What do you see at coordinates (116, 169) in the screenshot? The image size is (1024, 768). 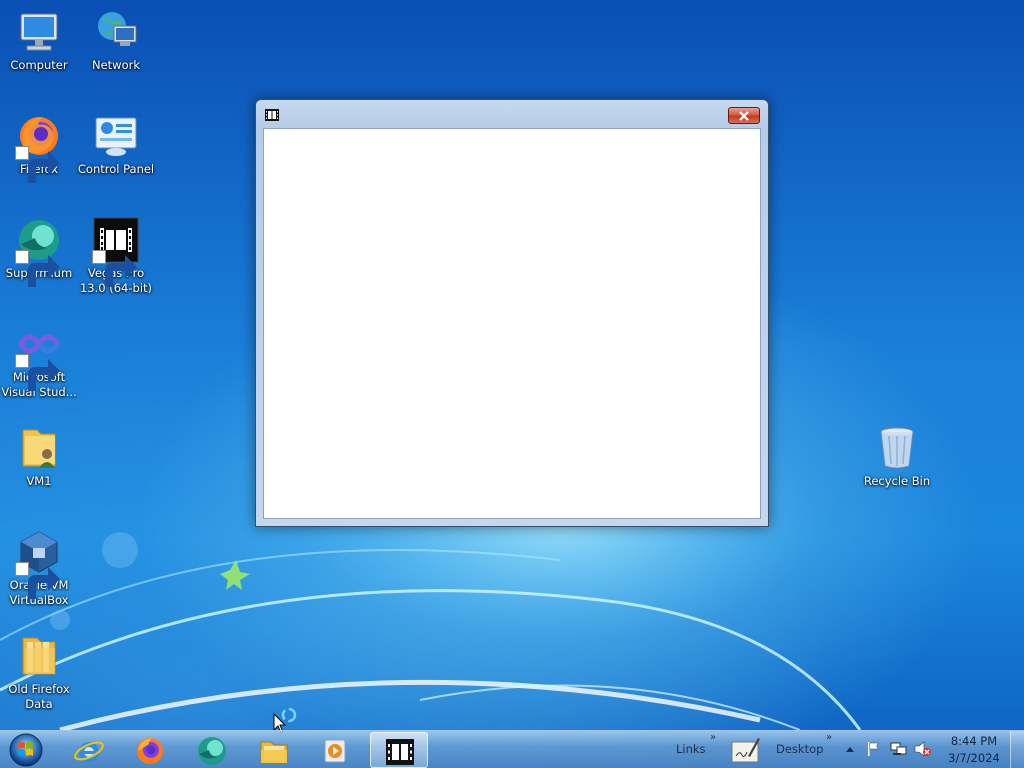 I see `desktop-icon-label: Control Panel` at bounding box center [116, 169].